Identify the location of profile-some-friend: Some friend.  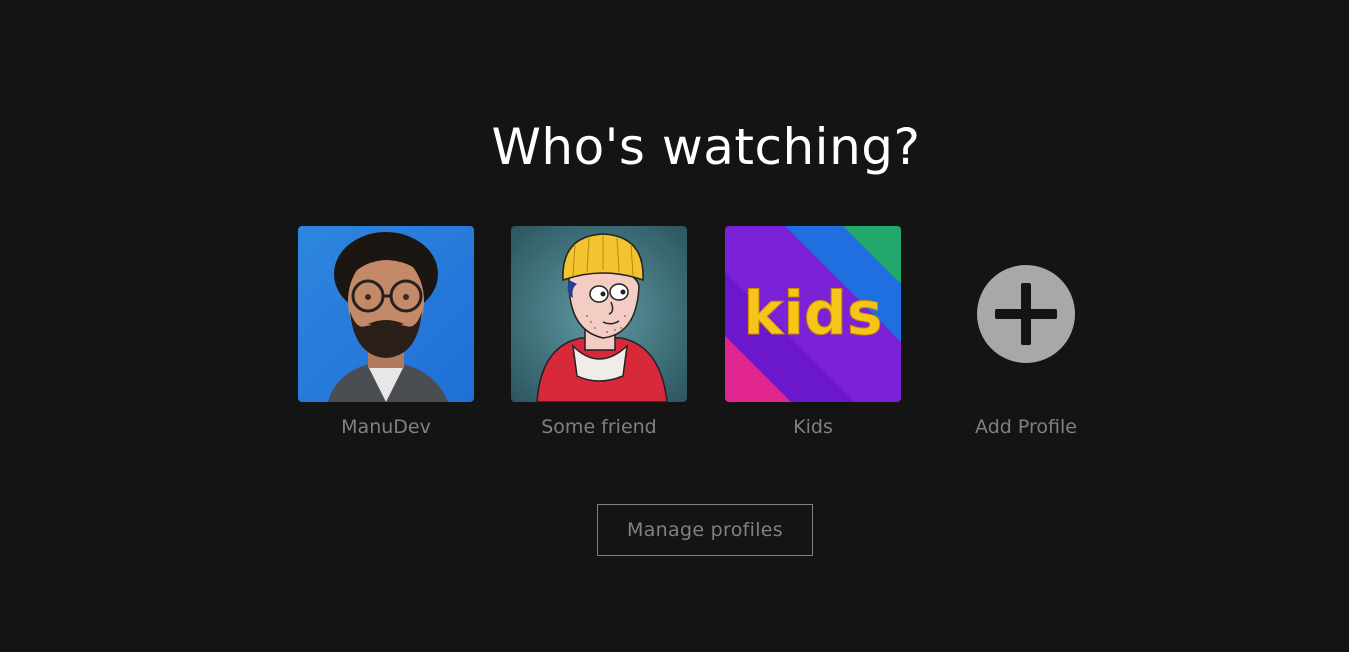
(599, 332).